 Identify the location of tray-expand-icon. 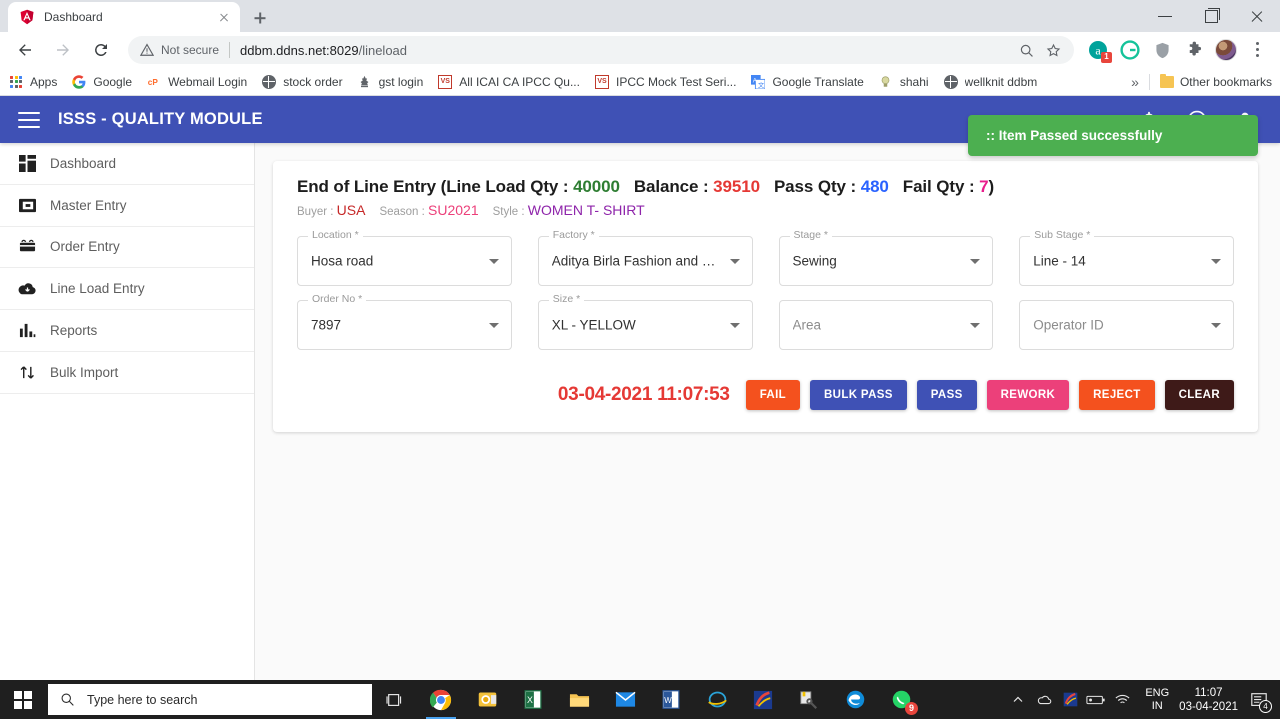
(1018, 699).